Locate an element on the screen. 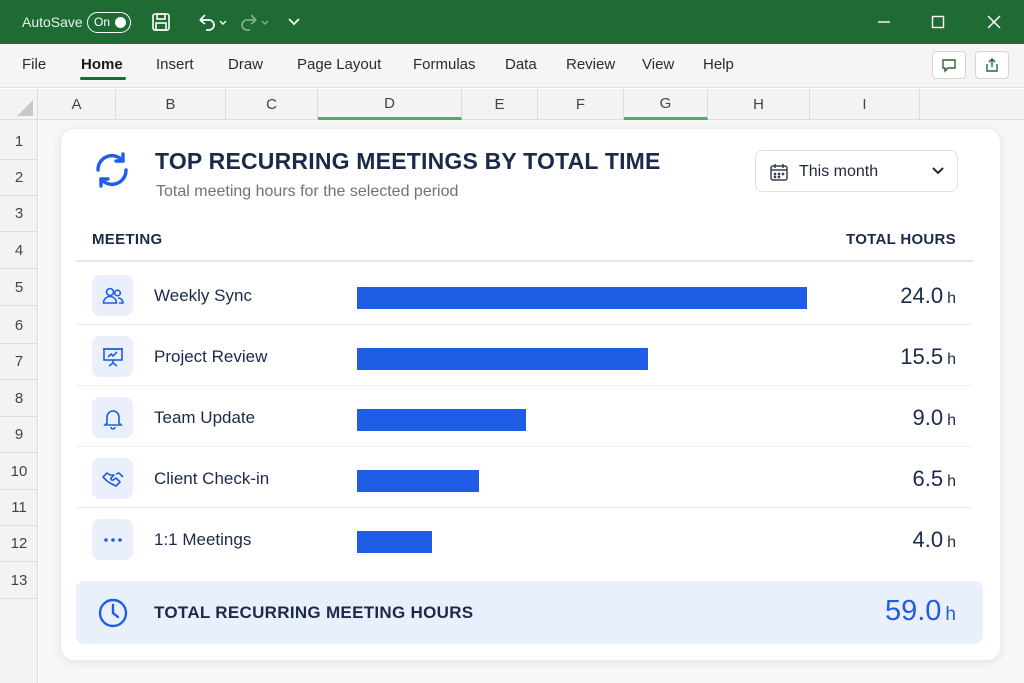 This screenshot has width=1024, height=683. row-header: 11 is located at coordinates (19, 508).